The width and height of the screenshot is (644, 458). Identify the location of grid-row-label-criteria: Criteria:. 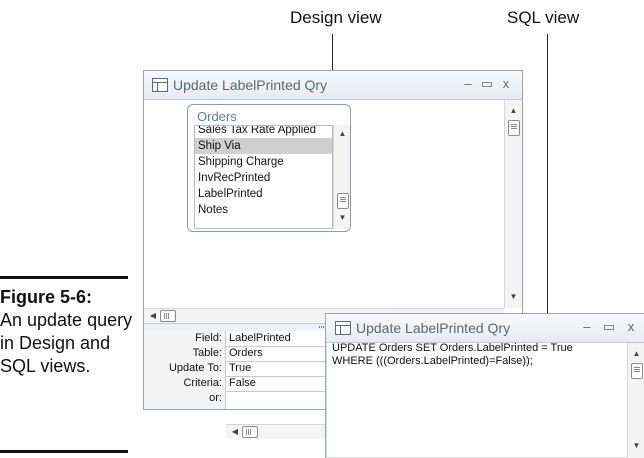
(202, 383).